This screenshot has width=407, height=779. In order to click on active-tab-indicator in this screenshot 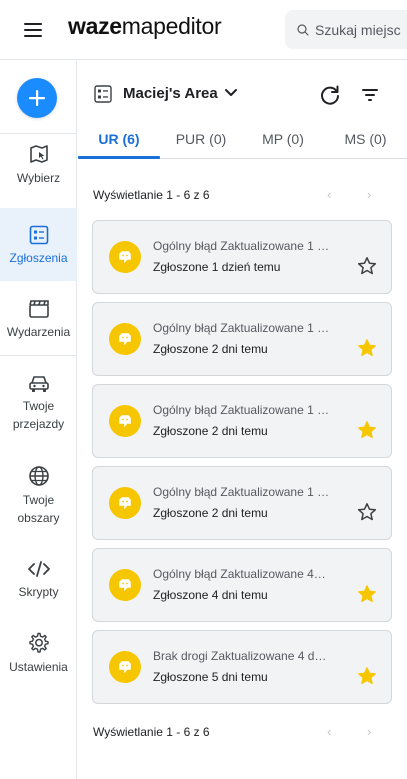, I will do `click(119, 157)`.